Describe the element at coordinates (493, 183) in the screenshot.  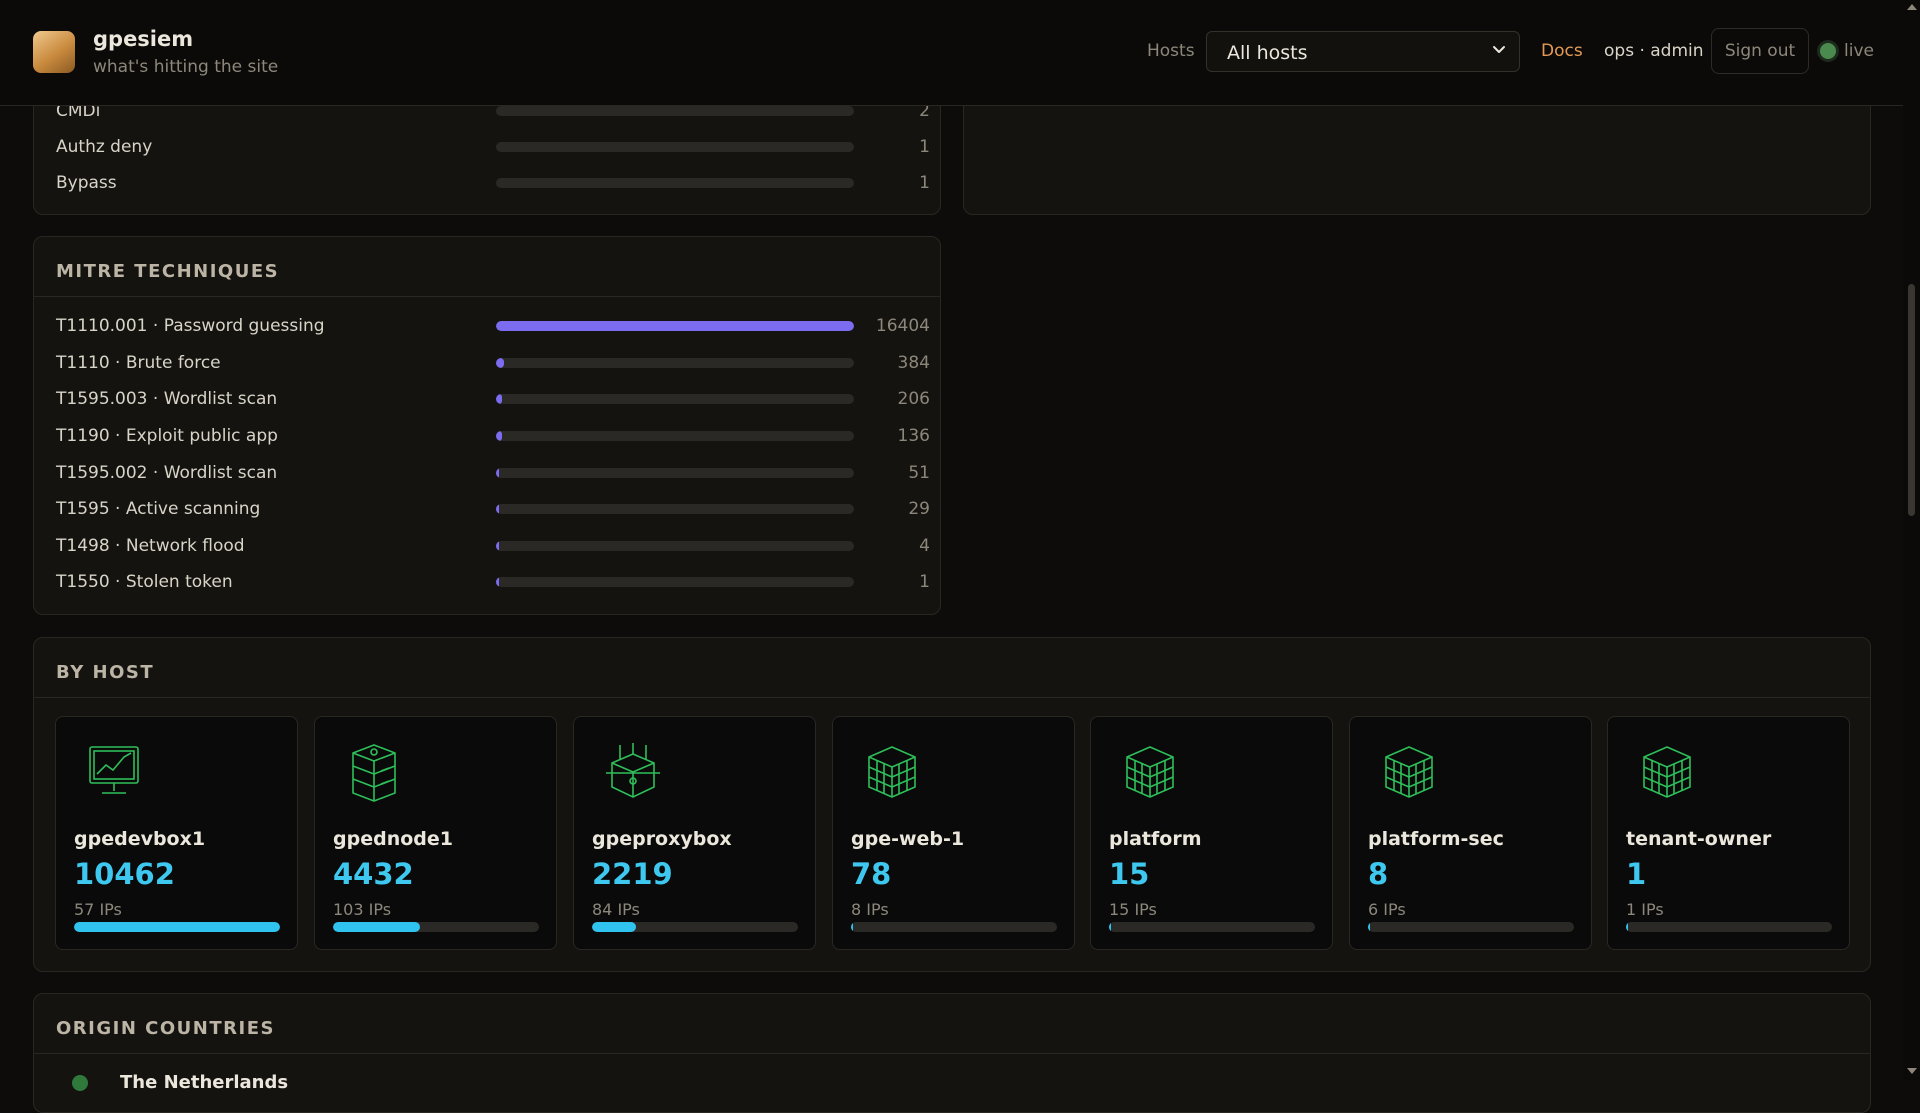
I see `categories_panel-row: Bypass 1` at that location.